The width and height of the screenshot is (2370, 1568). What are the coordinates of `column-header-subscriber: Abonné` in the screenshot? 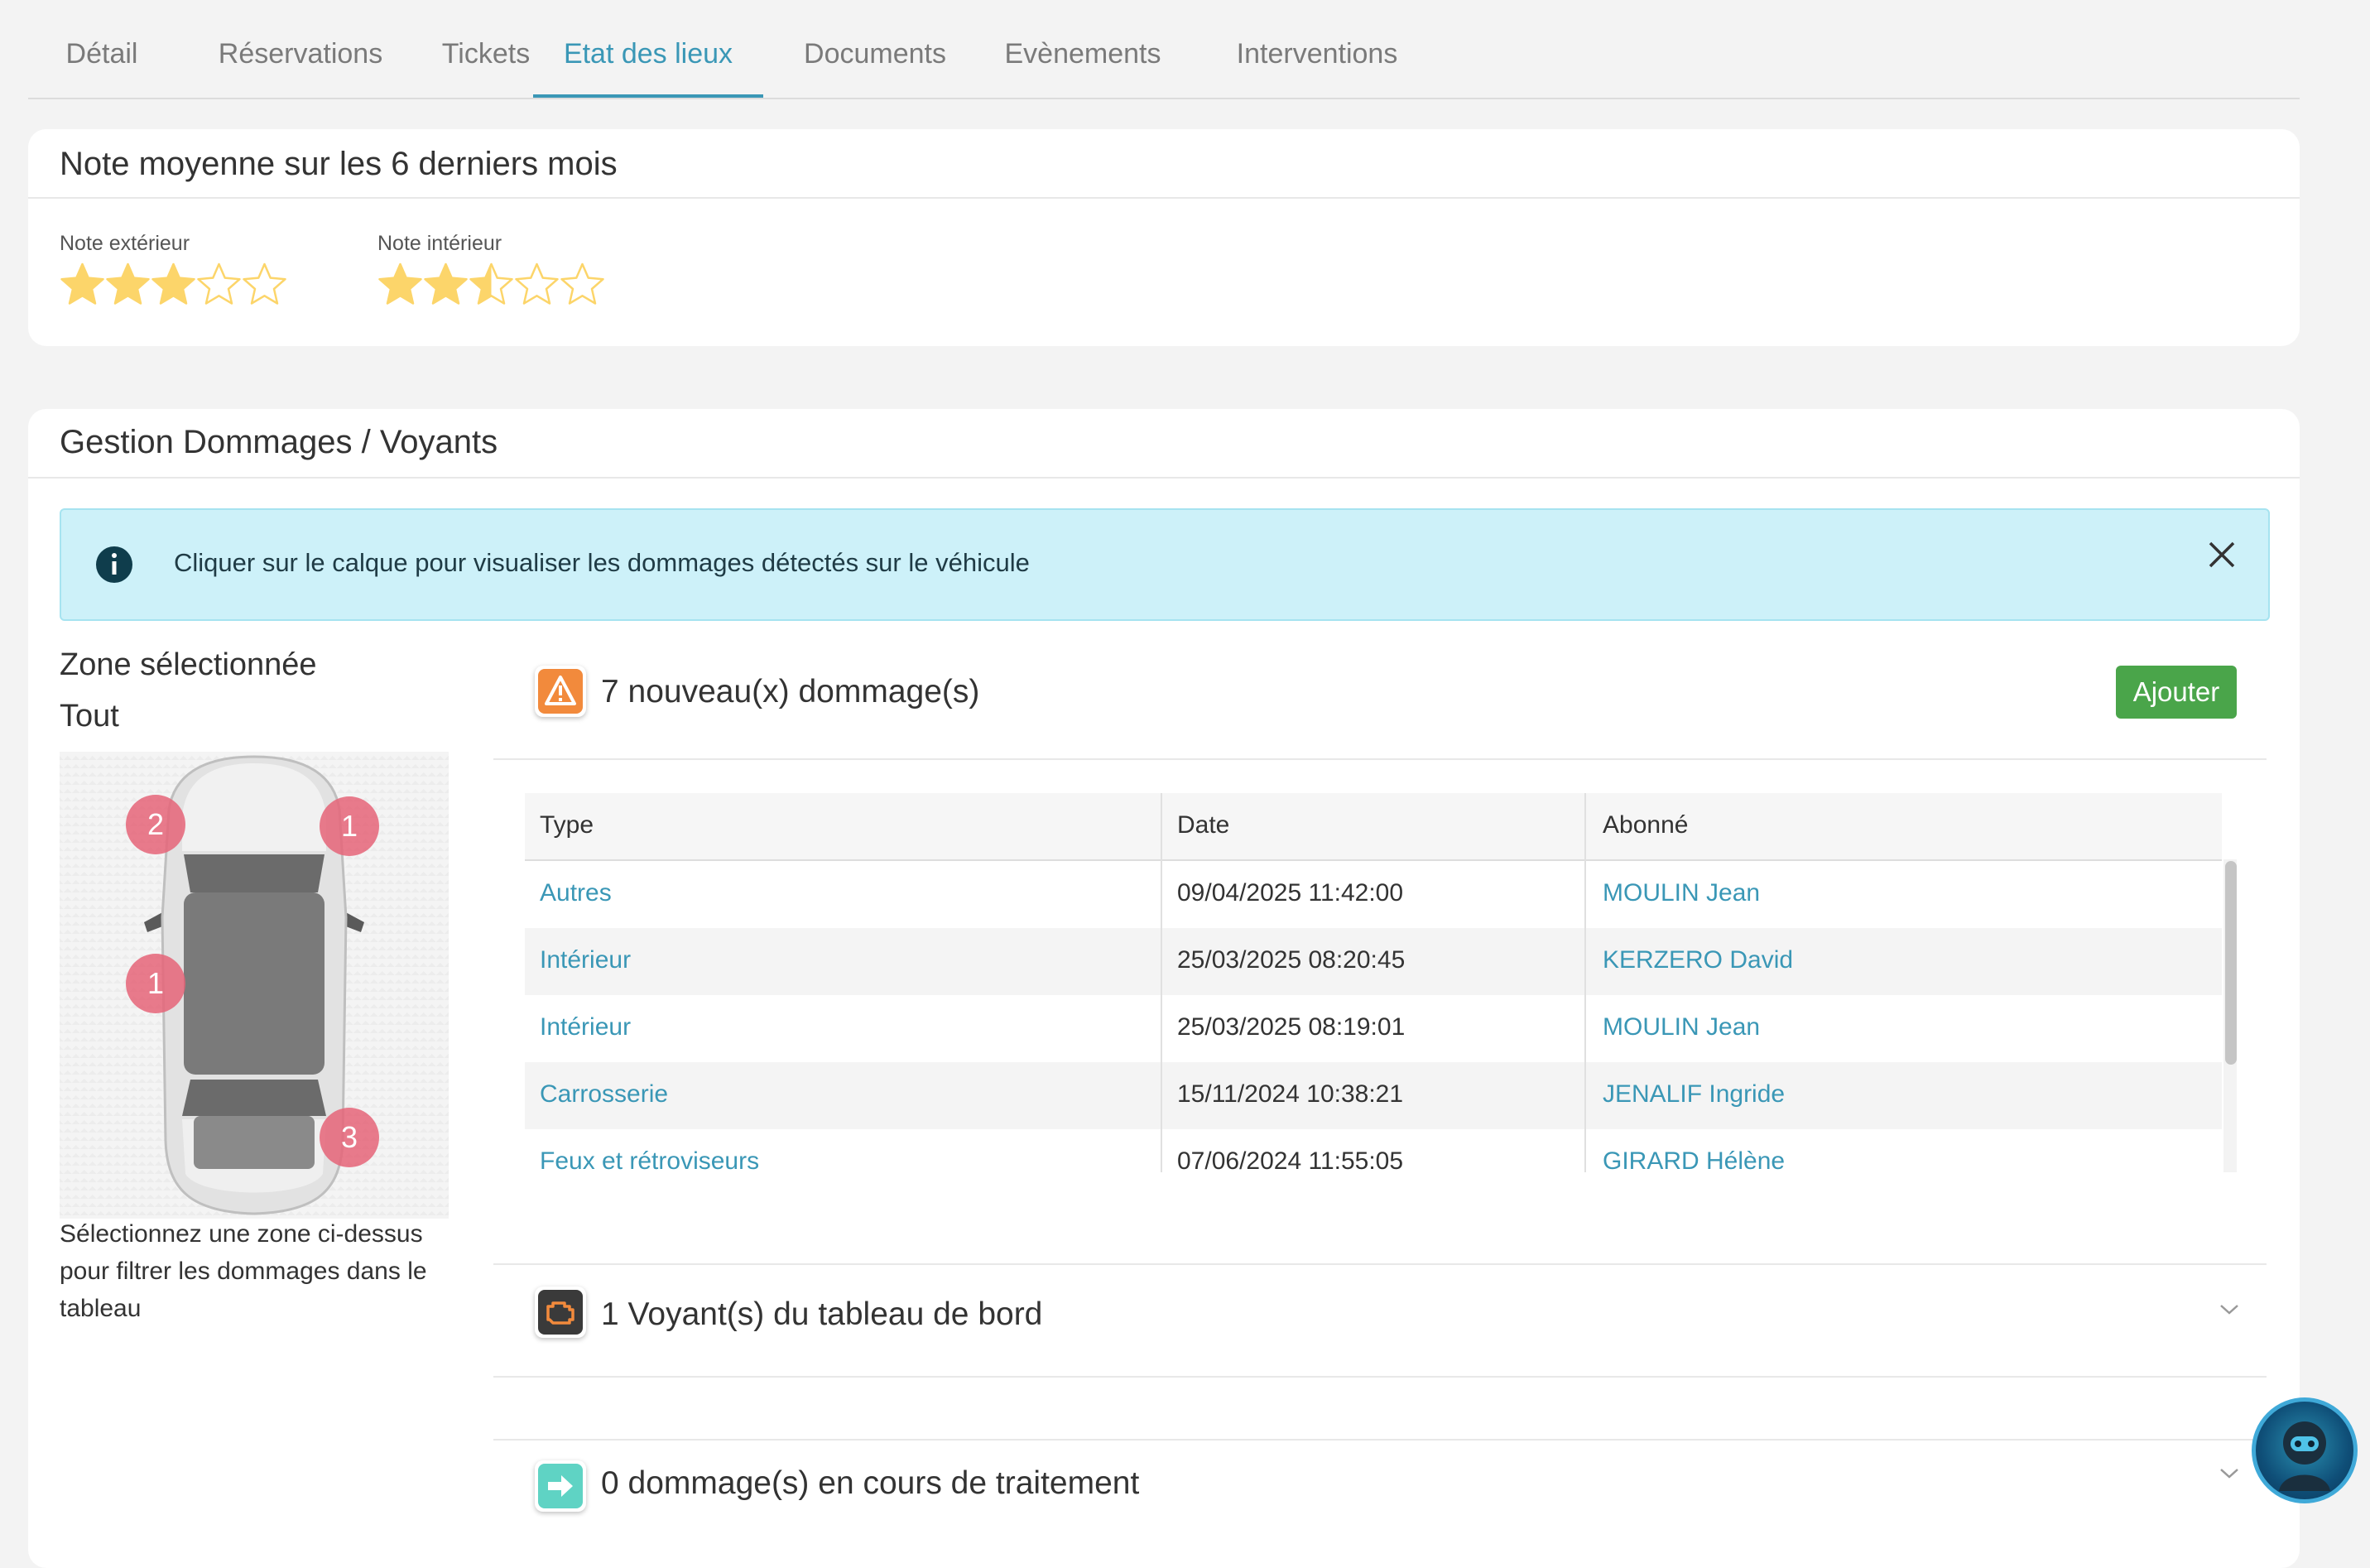 It's located at (1645, 825).